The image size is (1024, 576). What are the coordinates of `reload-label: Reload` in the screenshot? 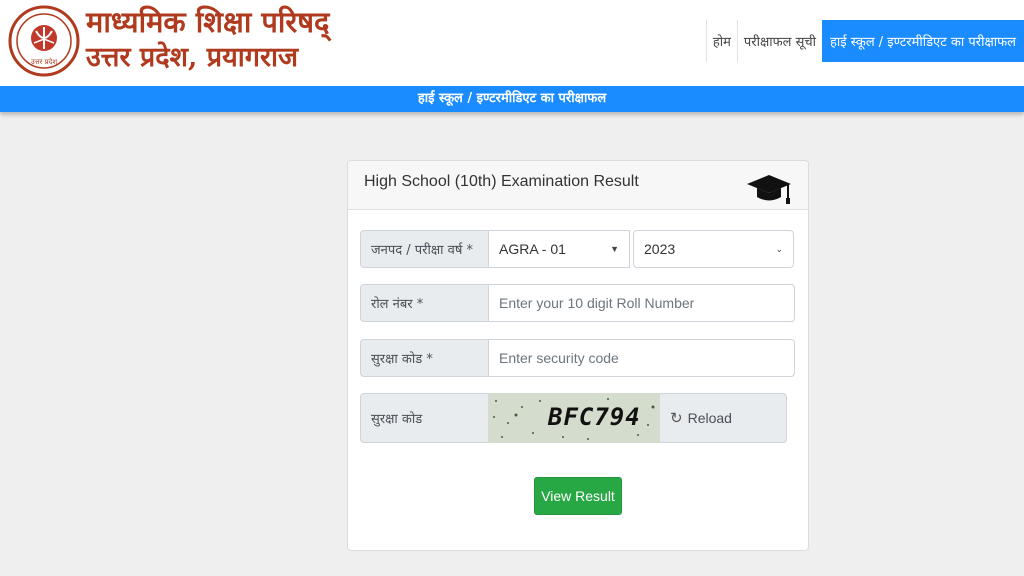 It's located at (709, 418).